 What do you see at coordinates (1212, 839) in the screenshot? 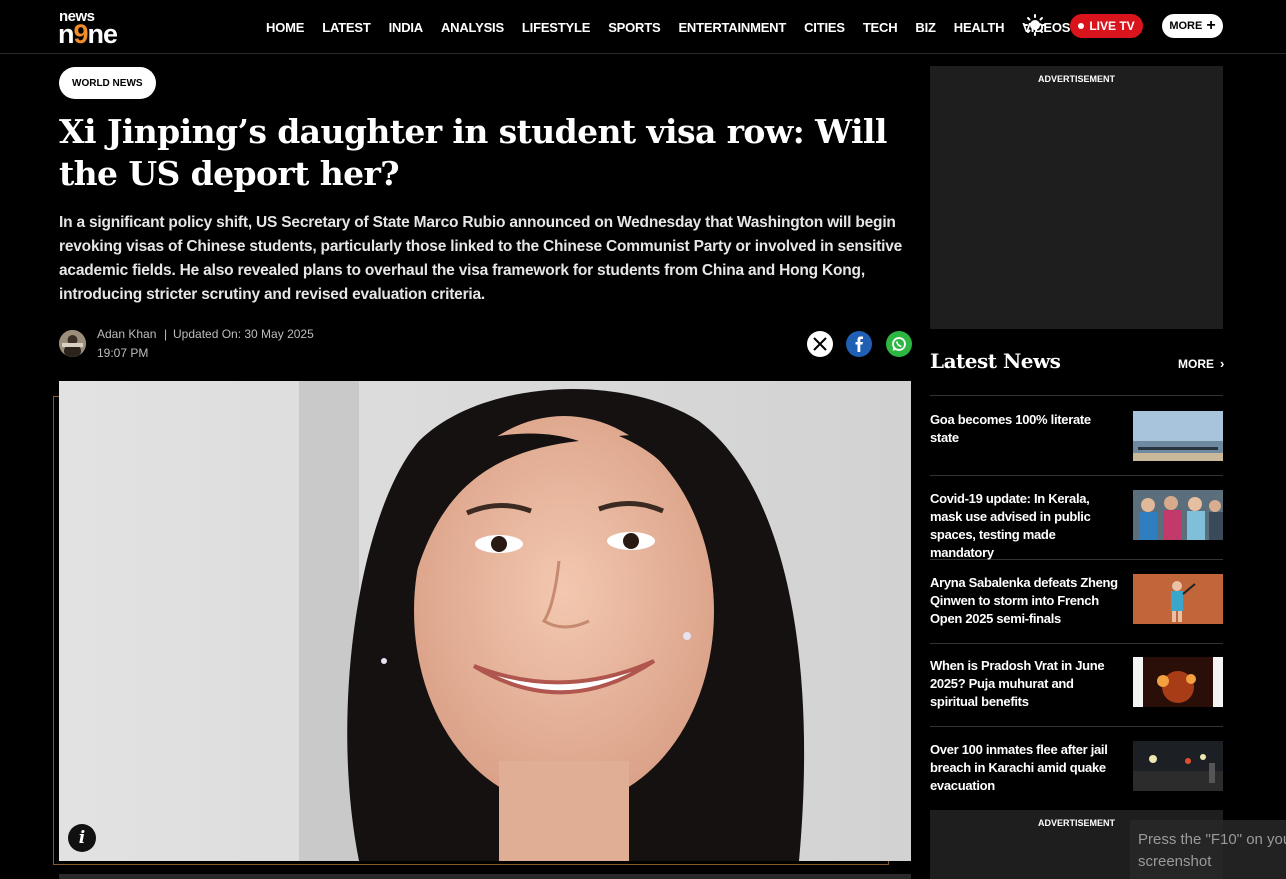
I see `hint-line-1: Press the "F10" on your` at bounding box center [1212, 839].